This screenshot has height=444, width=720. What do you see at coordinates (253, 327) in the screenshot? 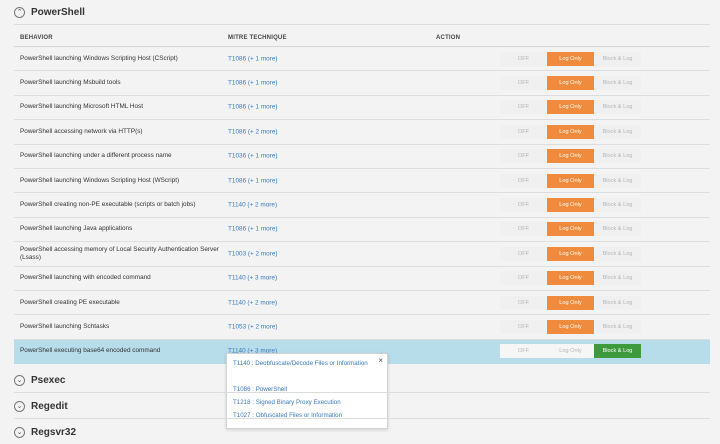
I see `mitre-technique-link: T1053 (+ 2 more)` at bounding box center [253, 327].